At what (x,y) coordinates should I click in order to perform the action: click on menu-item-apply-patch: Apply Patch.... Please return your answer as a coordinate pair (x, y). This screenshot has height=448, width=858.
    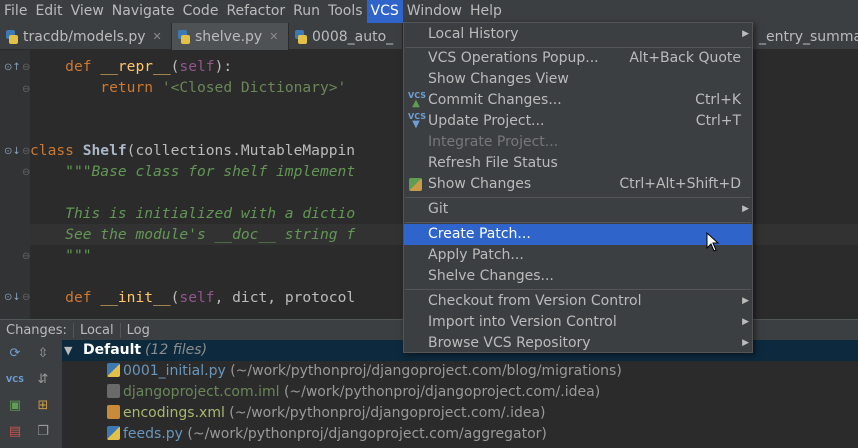
    Looking at the image, I should click on (578, 255).